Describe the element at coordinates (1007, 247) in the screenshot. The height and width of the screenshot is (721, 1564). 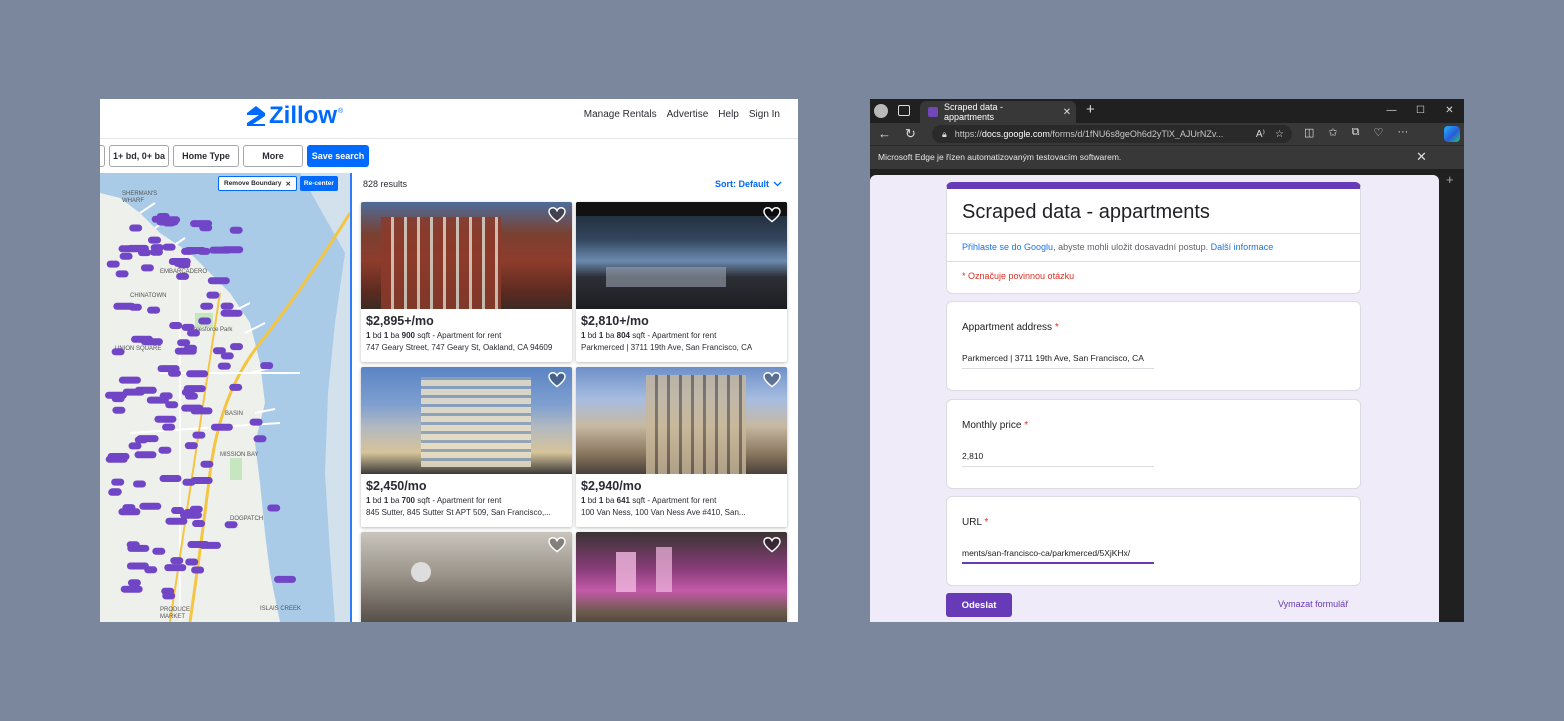
I see `signin-link: Přihlaste se do Googlu` at that location.